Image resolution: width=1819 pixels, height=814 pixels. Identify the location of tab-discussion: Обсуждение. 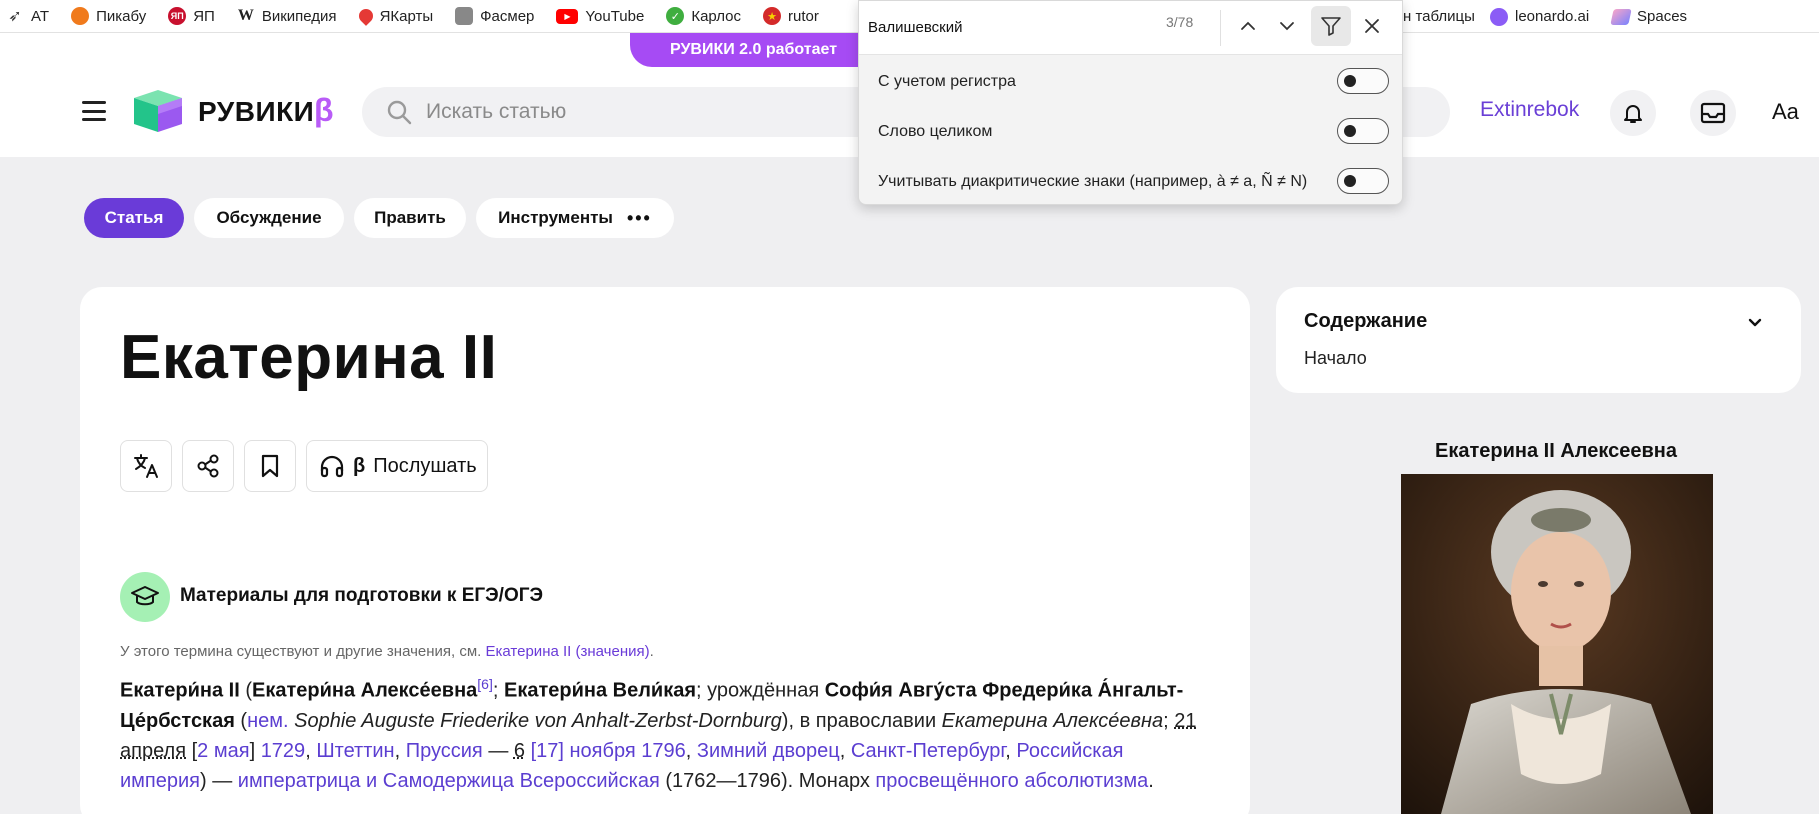
(269, 218).